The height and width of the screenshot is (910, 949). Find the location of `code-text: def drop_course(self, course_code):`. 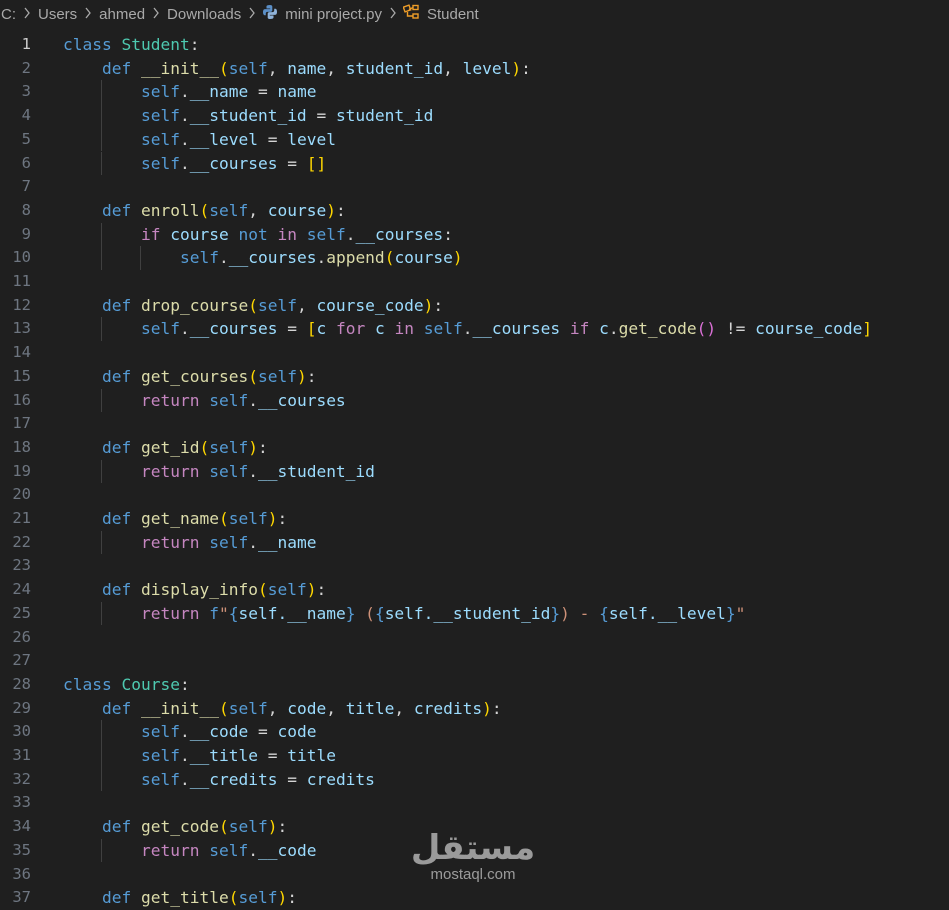

code-text: def drop_course(self, course_code): is located at coordinates (253, 306).